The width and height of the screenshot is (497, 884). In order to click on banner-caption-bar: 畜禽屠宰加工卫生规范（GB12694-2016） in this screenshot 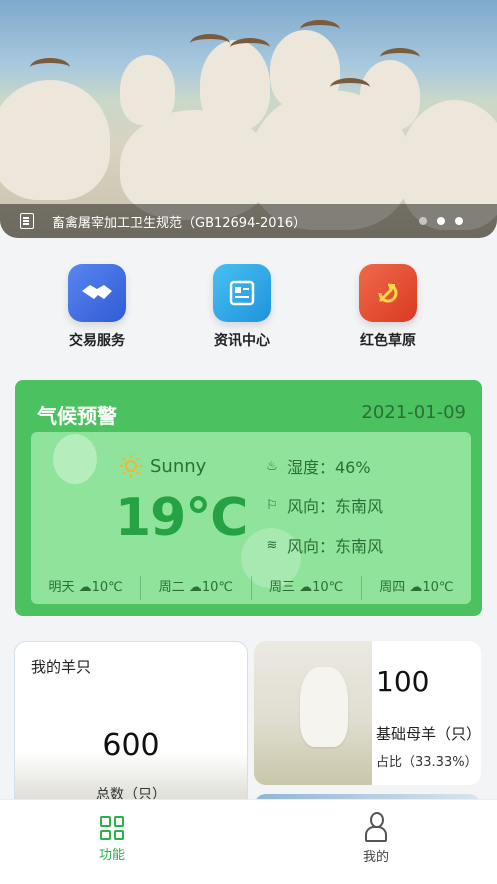, I will do `click(248, 221)`.